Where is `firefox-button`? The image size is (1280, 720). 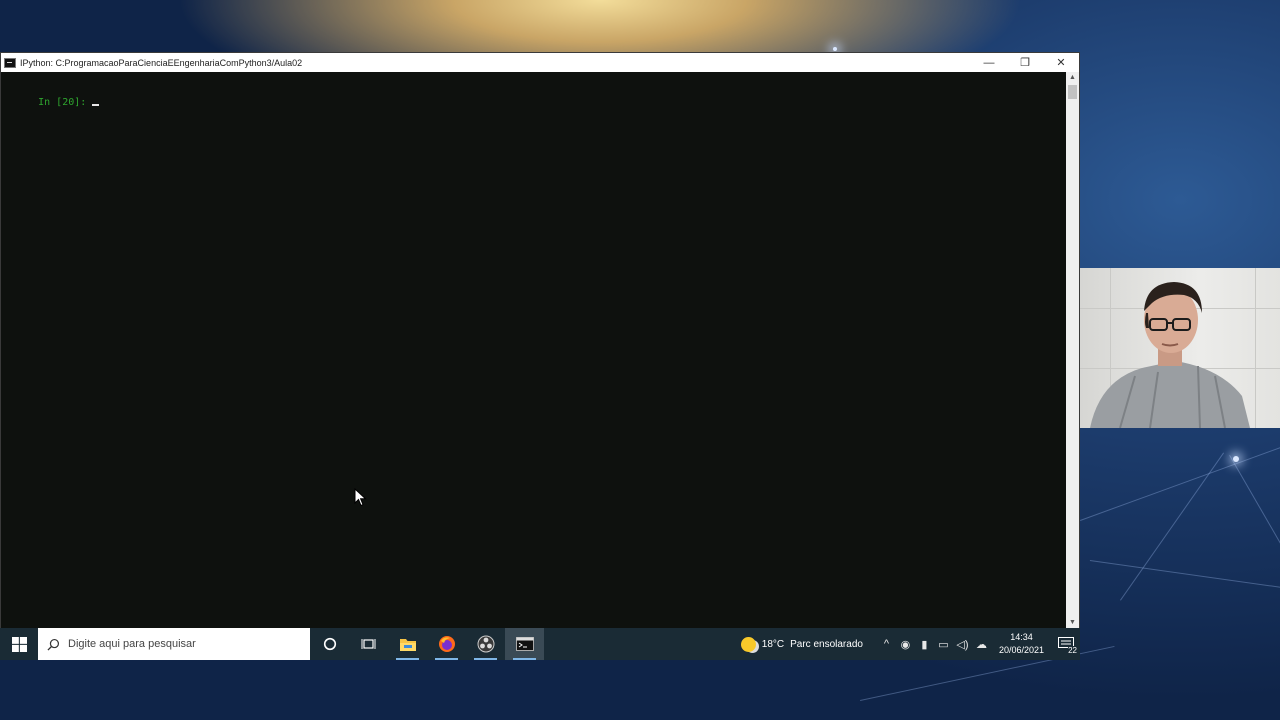 firefox-button is located at coordinates (446, 644).